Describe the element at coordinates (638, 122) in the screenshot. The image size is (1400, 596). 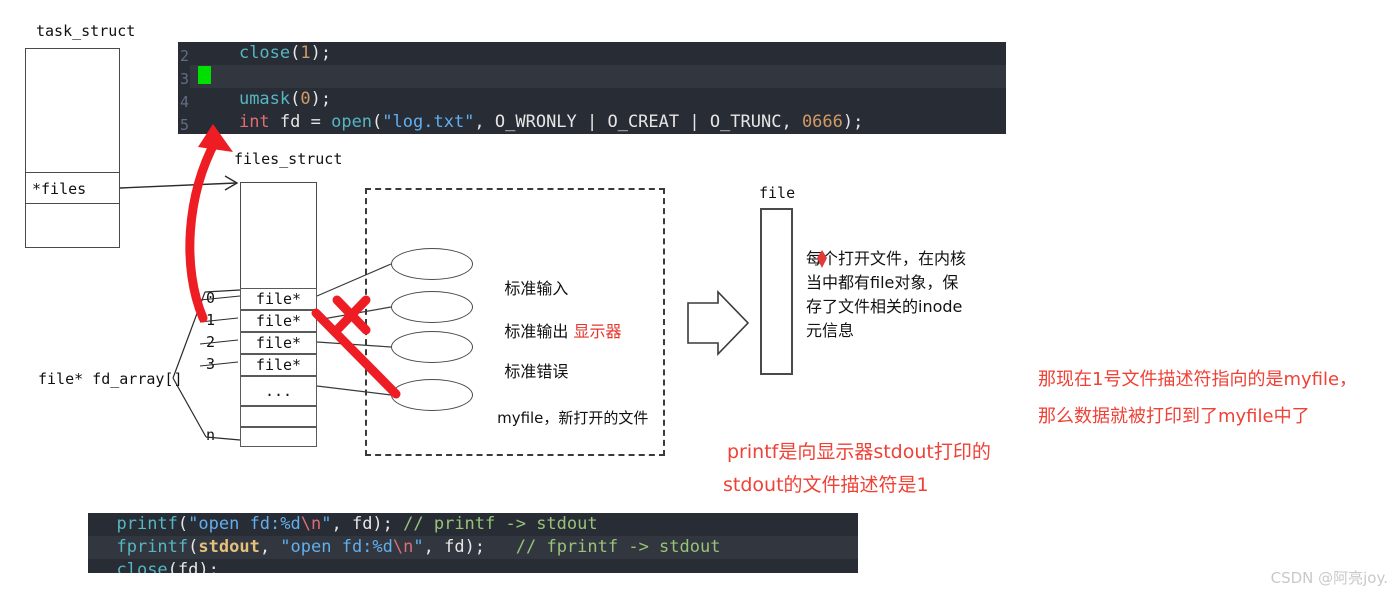
I see `code-token: , O_WRONLY | O_CREAT | O_TRUNC,` at that location.